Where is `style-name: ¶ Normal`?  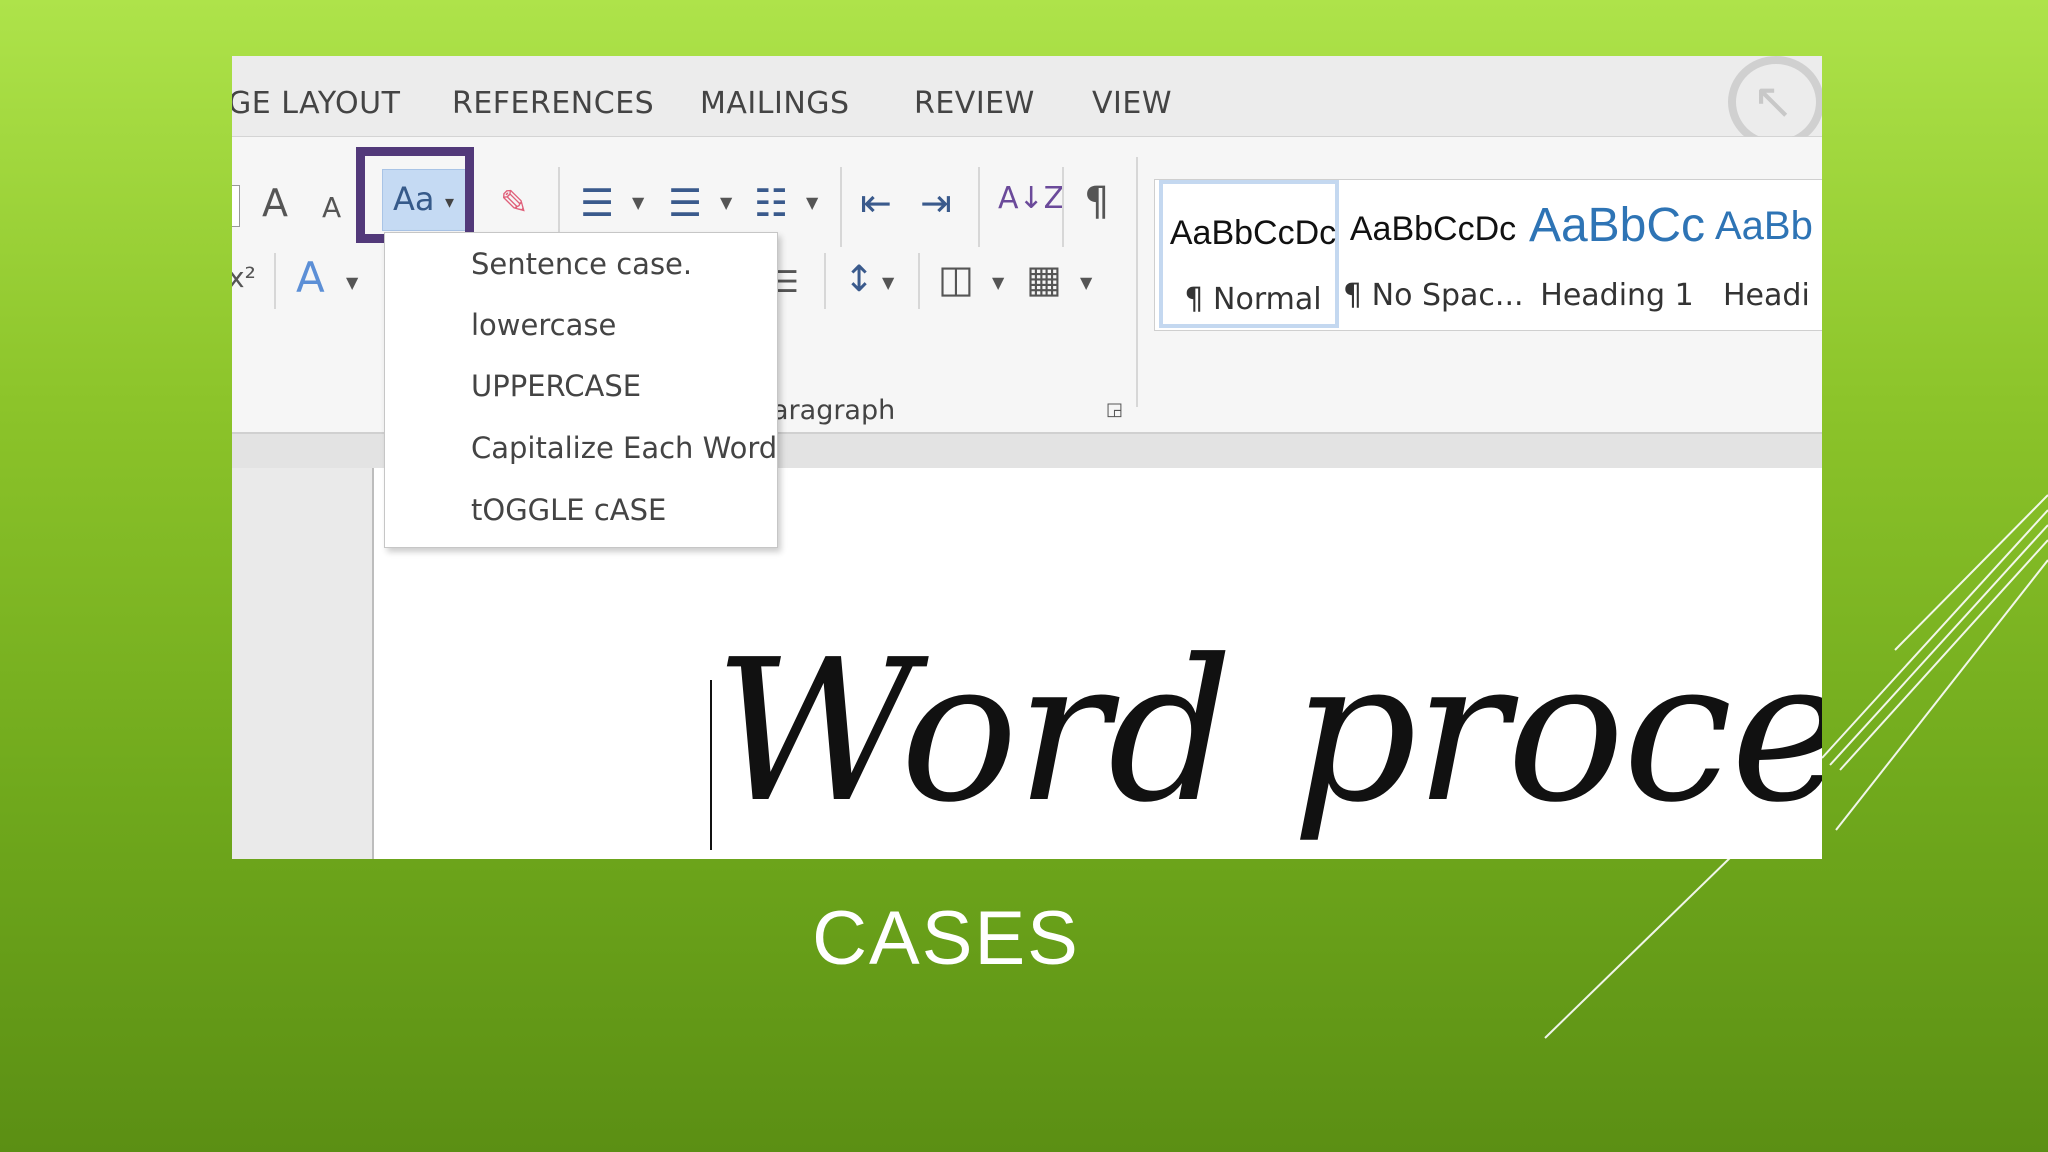
style-name: ¶ Normal is located at coordinates (1253, 299).